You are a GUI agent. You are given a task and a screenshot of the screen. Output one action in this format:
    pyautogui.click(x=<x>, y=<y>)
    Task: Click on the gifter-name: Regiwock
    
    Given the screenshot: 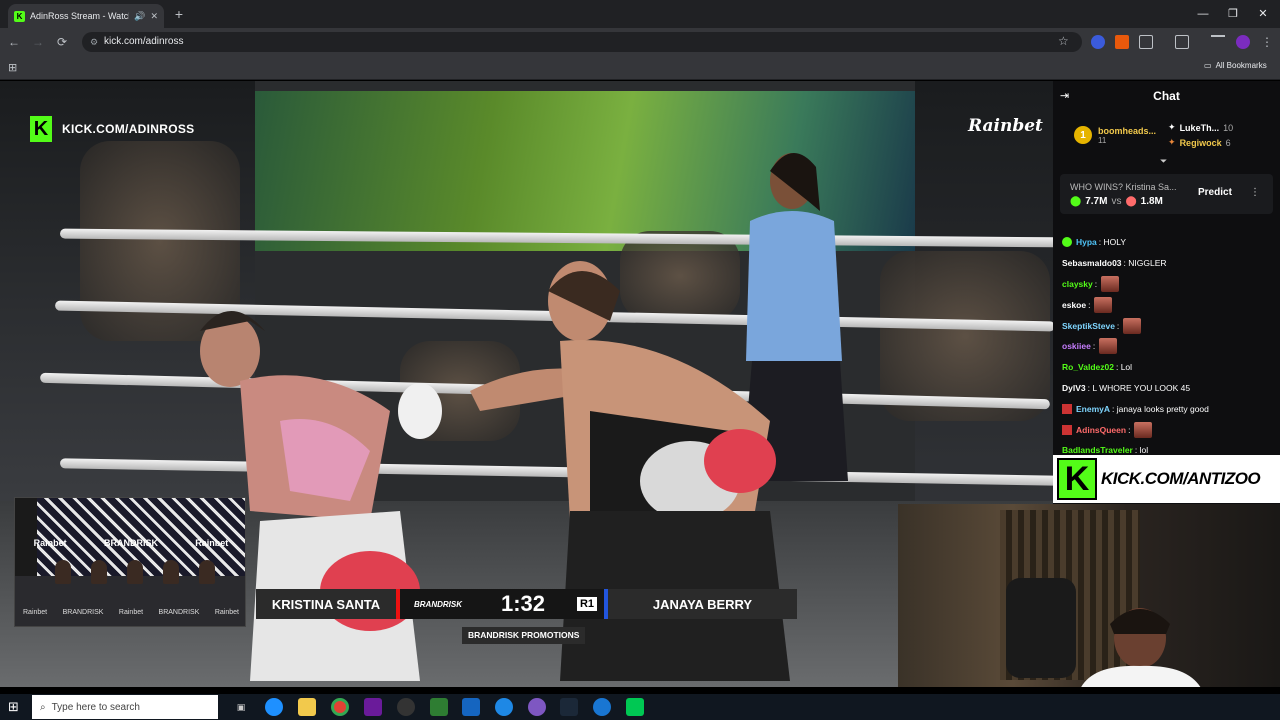 What is the action you would take?
    pyautogui.click(x=1200, y=142)
    